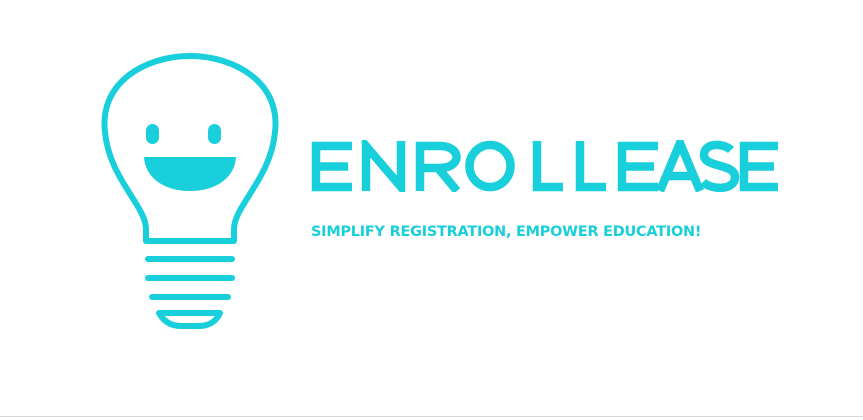 The height and width of the screenshot is (420, 863). I want to click on smiling-lightbulb-icon, so click(190, 191).